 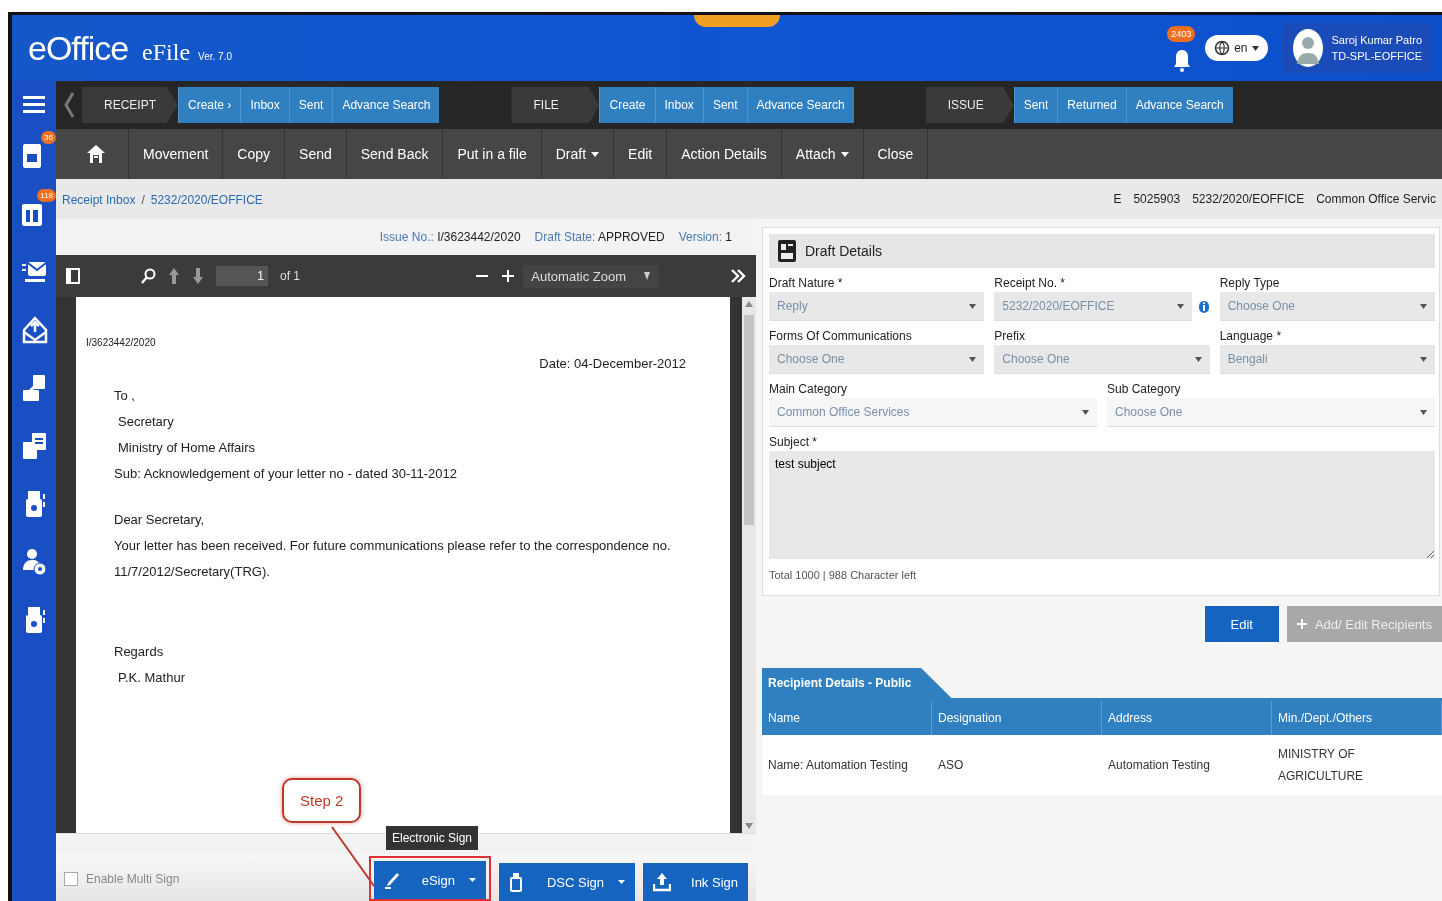 I want to click on card-title: Draft Details, so click(x=844, y=251).